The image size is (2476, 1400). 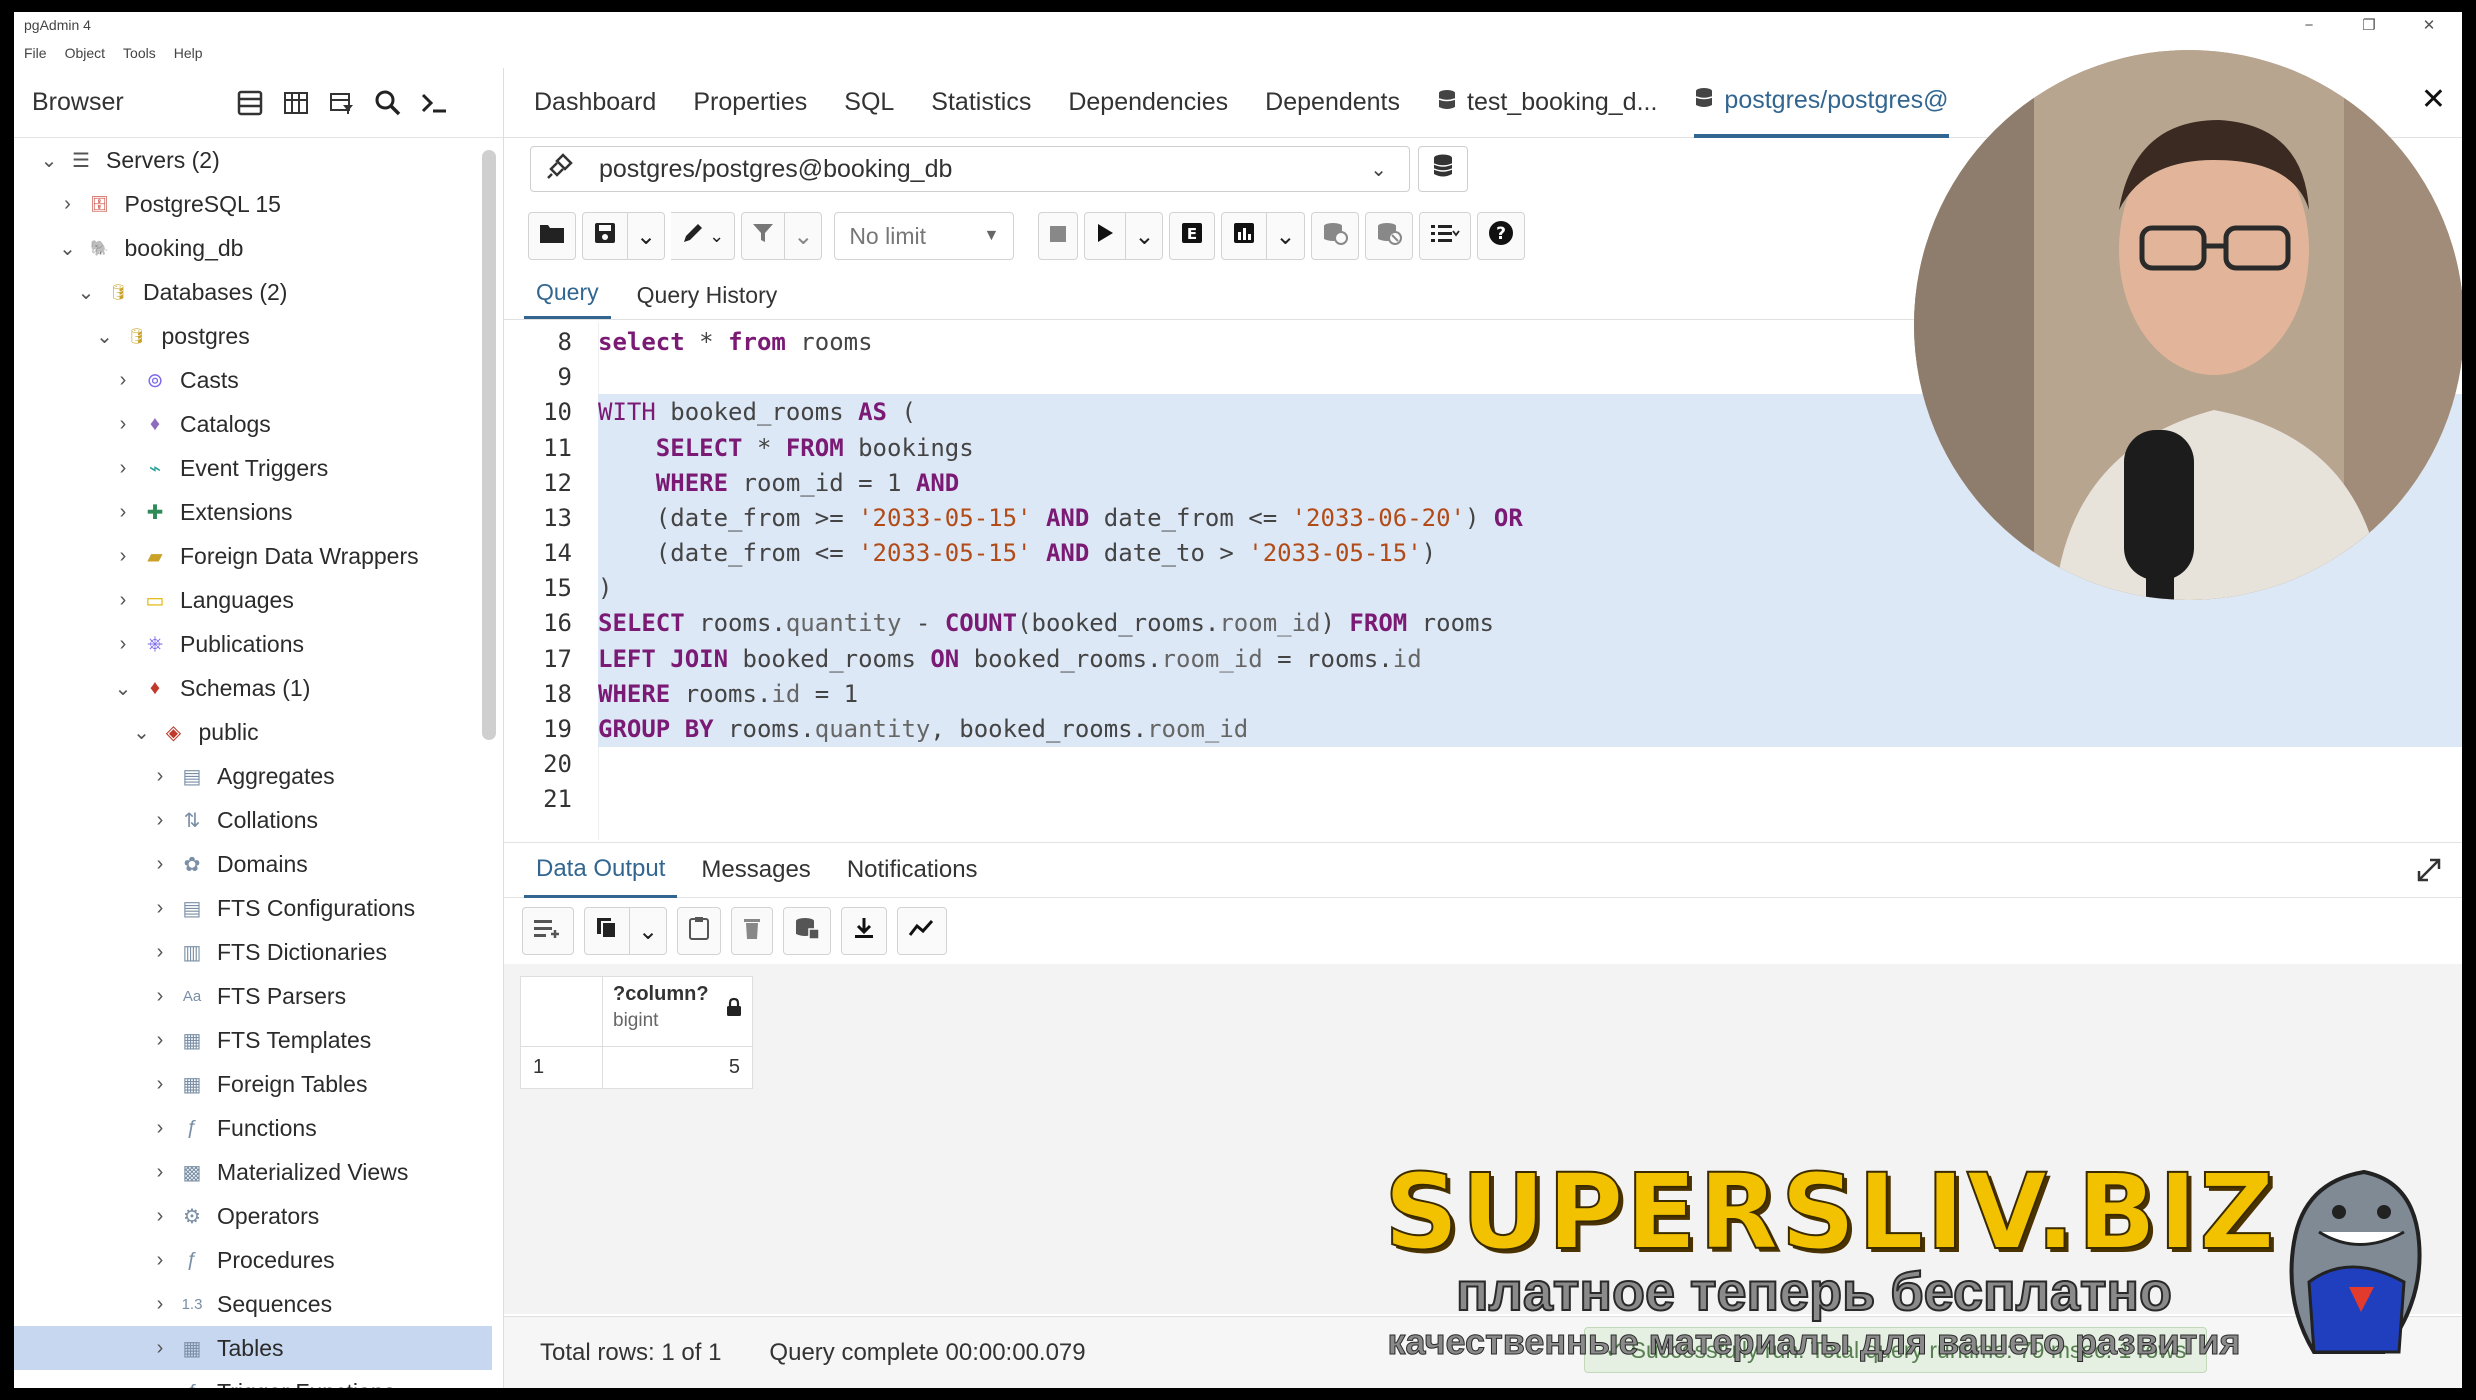 I want to click on add-row-button, so click(x=548, y=931).